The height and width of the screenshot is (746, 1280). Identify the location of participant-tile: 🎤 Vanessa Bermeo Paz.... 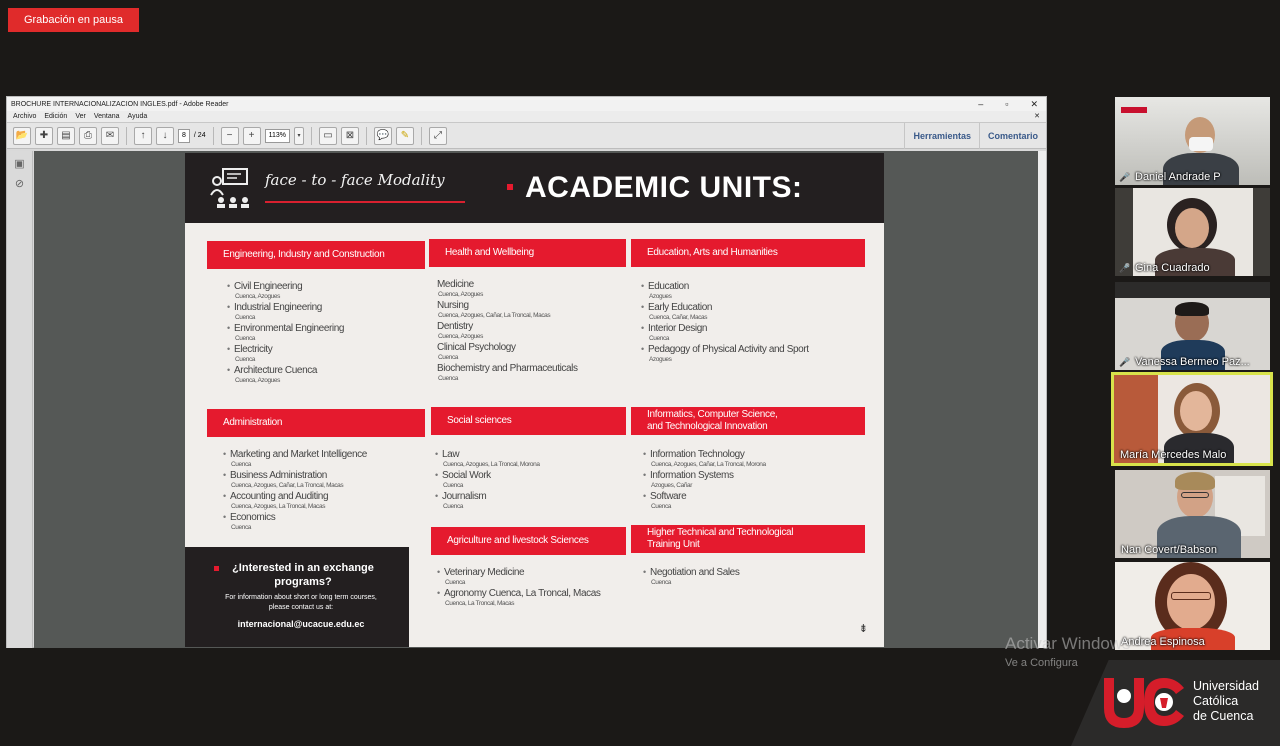
(1192, 326).